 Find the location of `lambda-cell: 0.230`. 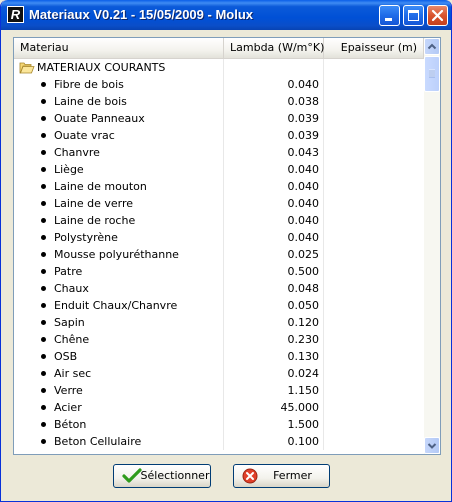

lambda-cell: 0.230 is located at coordinates (274, 339).